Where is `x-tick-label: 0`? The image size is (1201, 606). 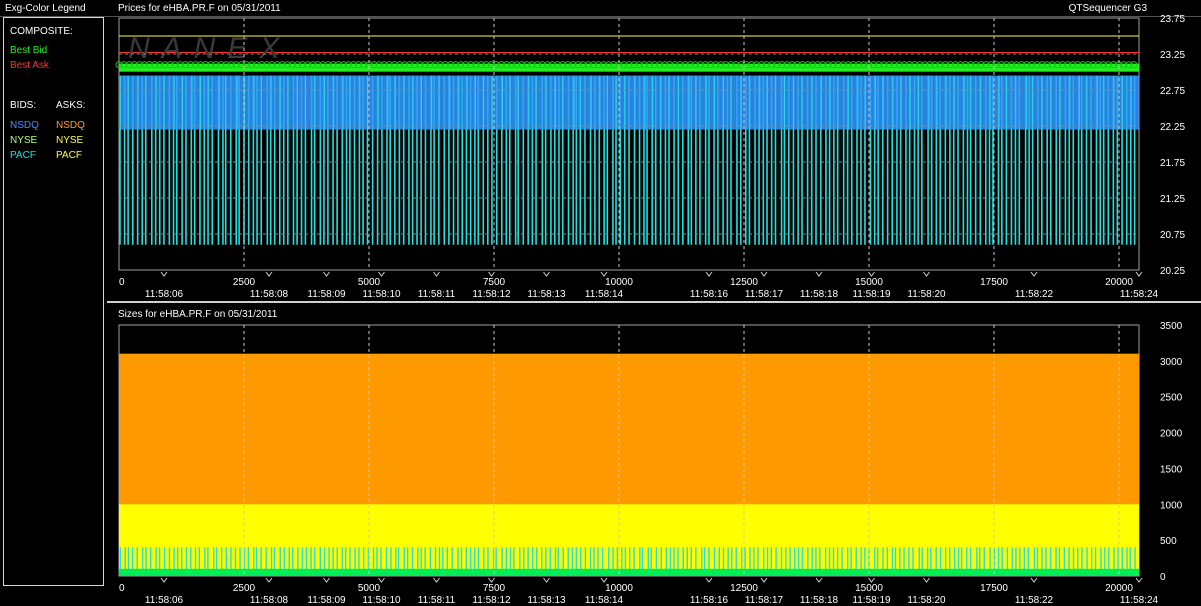
x-tick-label: 0 is located at coordinates (122, 588).